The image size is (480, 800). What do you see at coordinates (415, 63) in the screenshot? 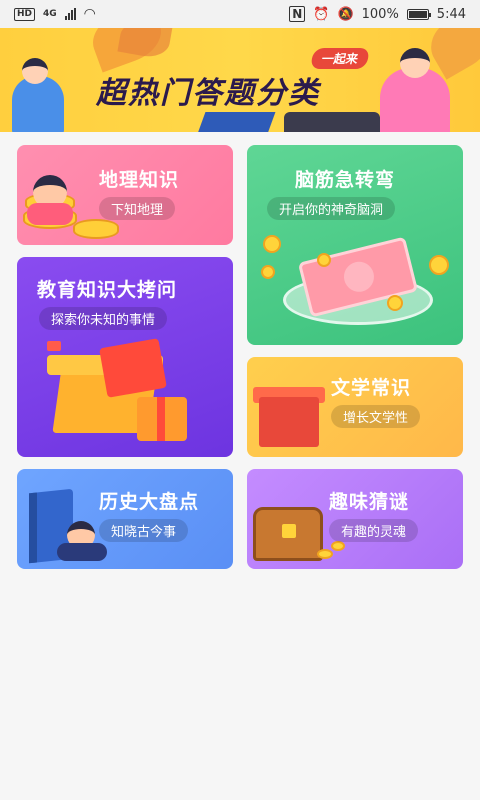
I see `girl-head` at bounding box center [415, 63].